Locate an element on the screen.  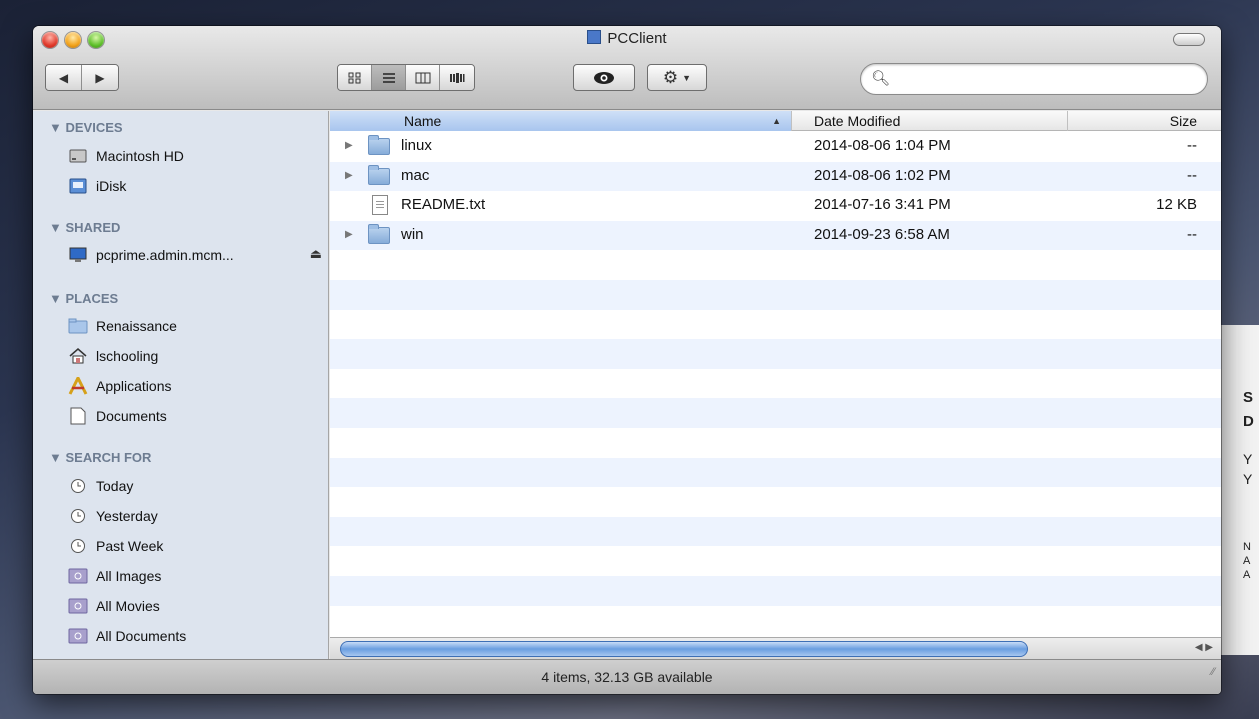
idisk-icon is located at coordinates (78, 186).